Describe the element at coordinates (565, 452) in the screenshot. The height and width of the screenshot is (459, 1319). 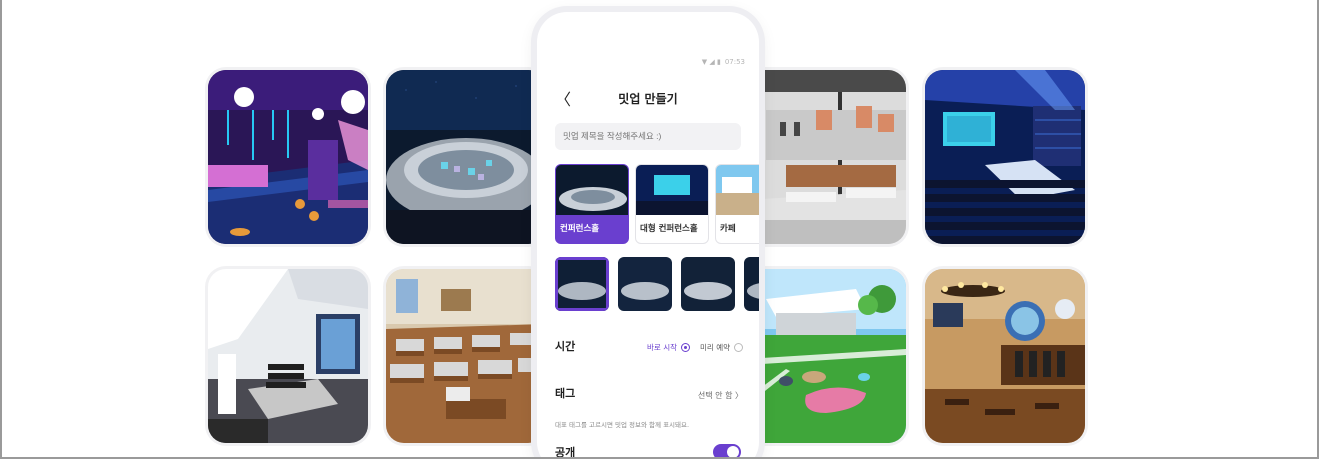
I see `public-label: 공개` at that location.